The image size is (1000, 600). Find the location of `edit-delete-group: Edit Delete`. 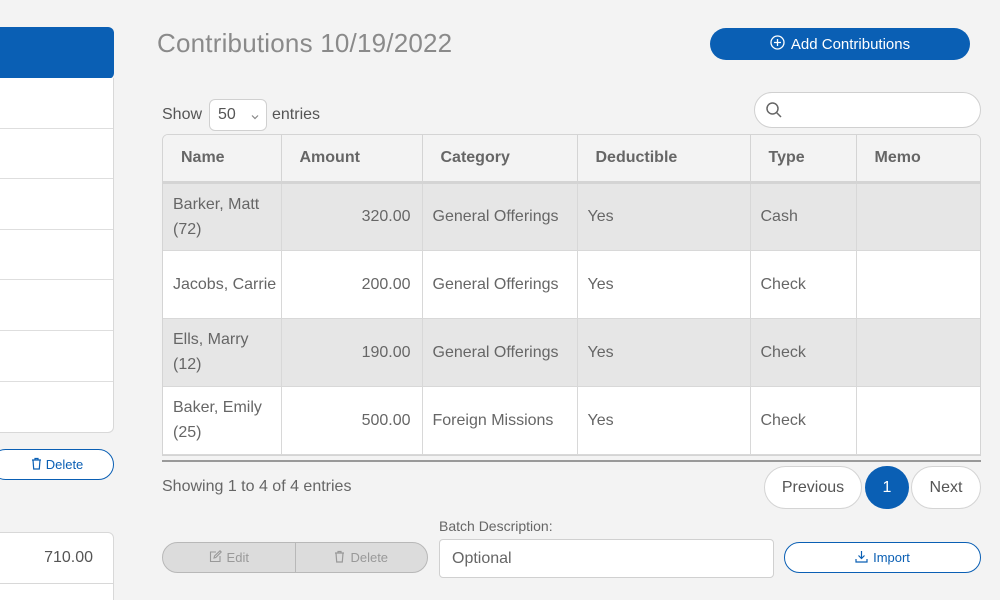

edit-delete-group: Edit Delete is located at coordinates (295, 557).